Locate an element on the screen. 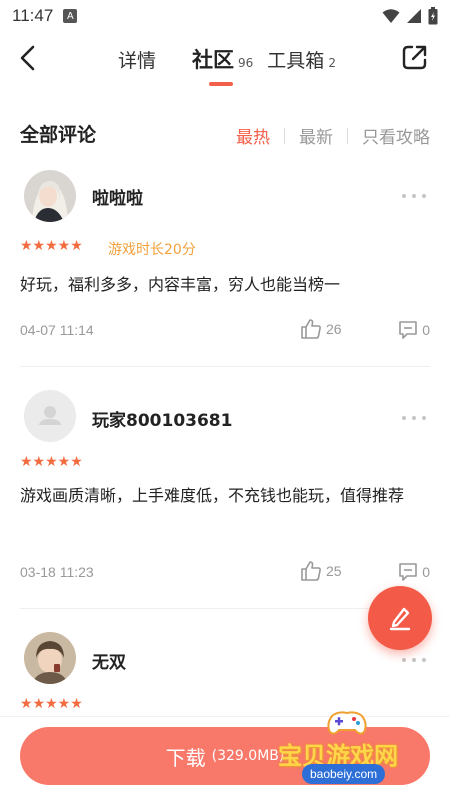 This screenshot has width=450, height=800. share-button is located at coordinates (415, 57).